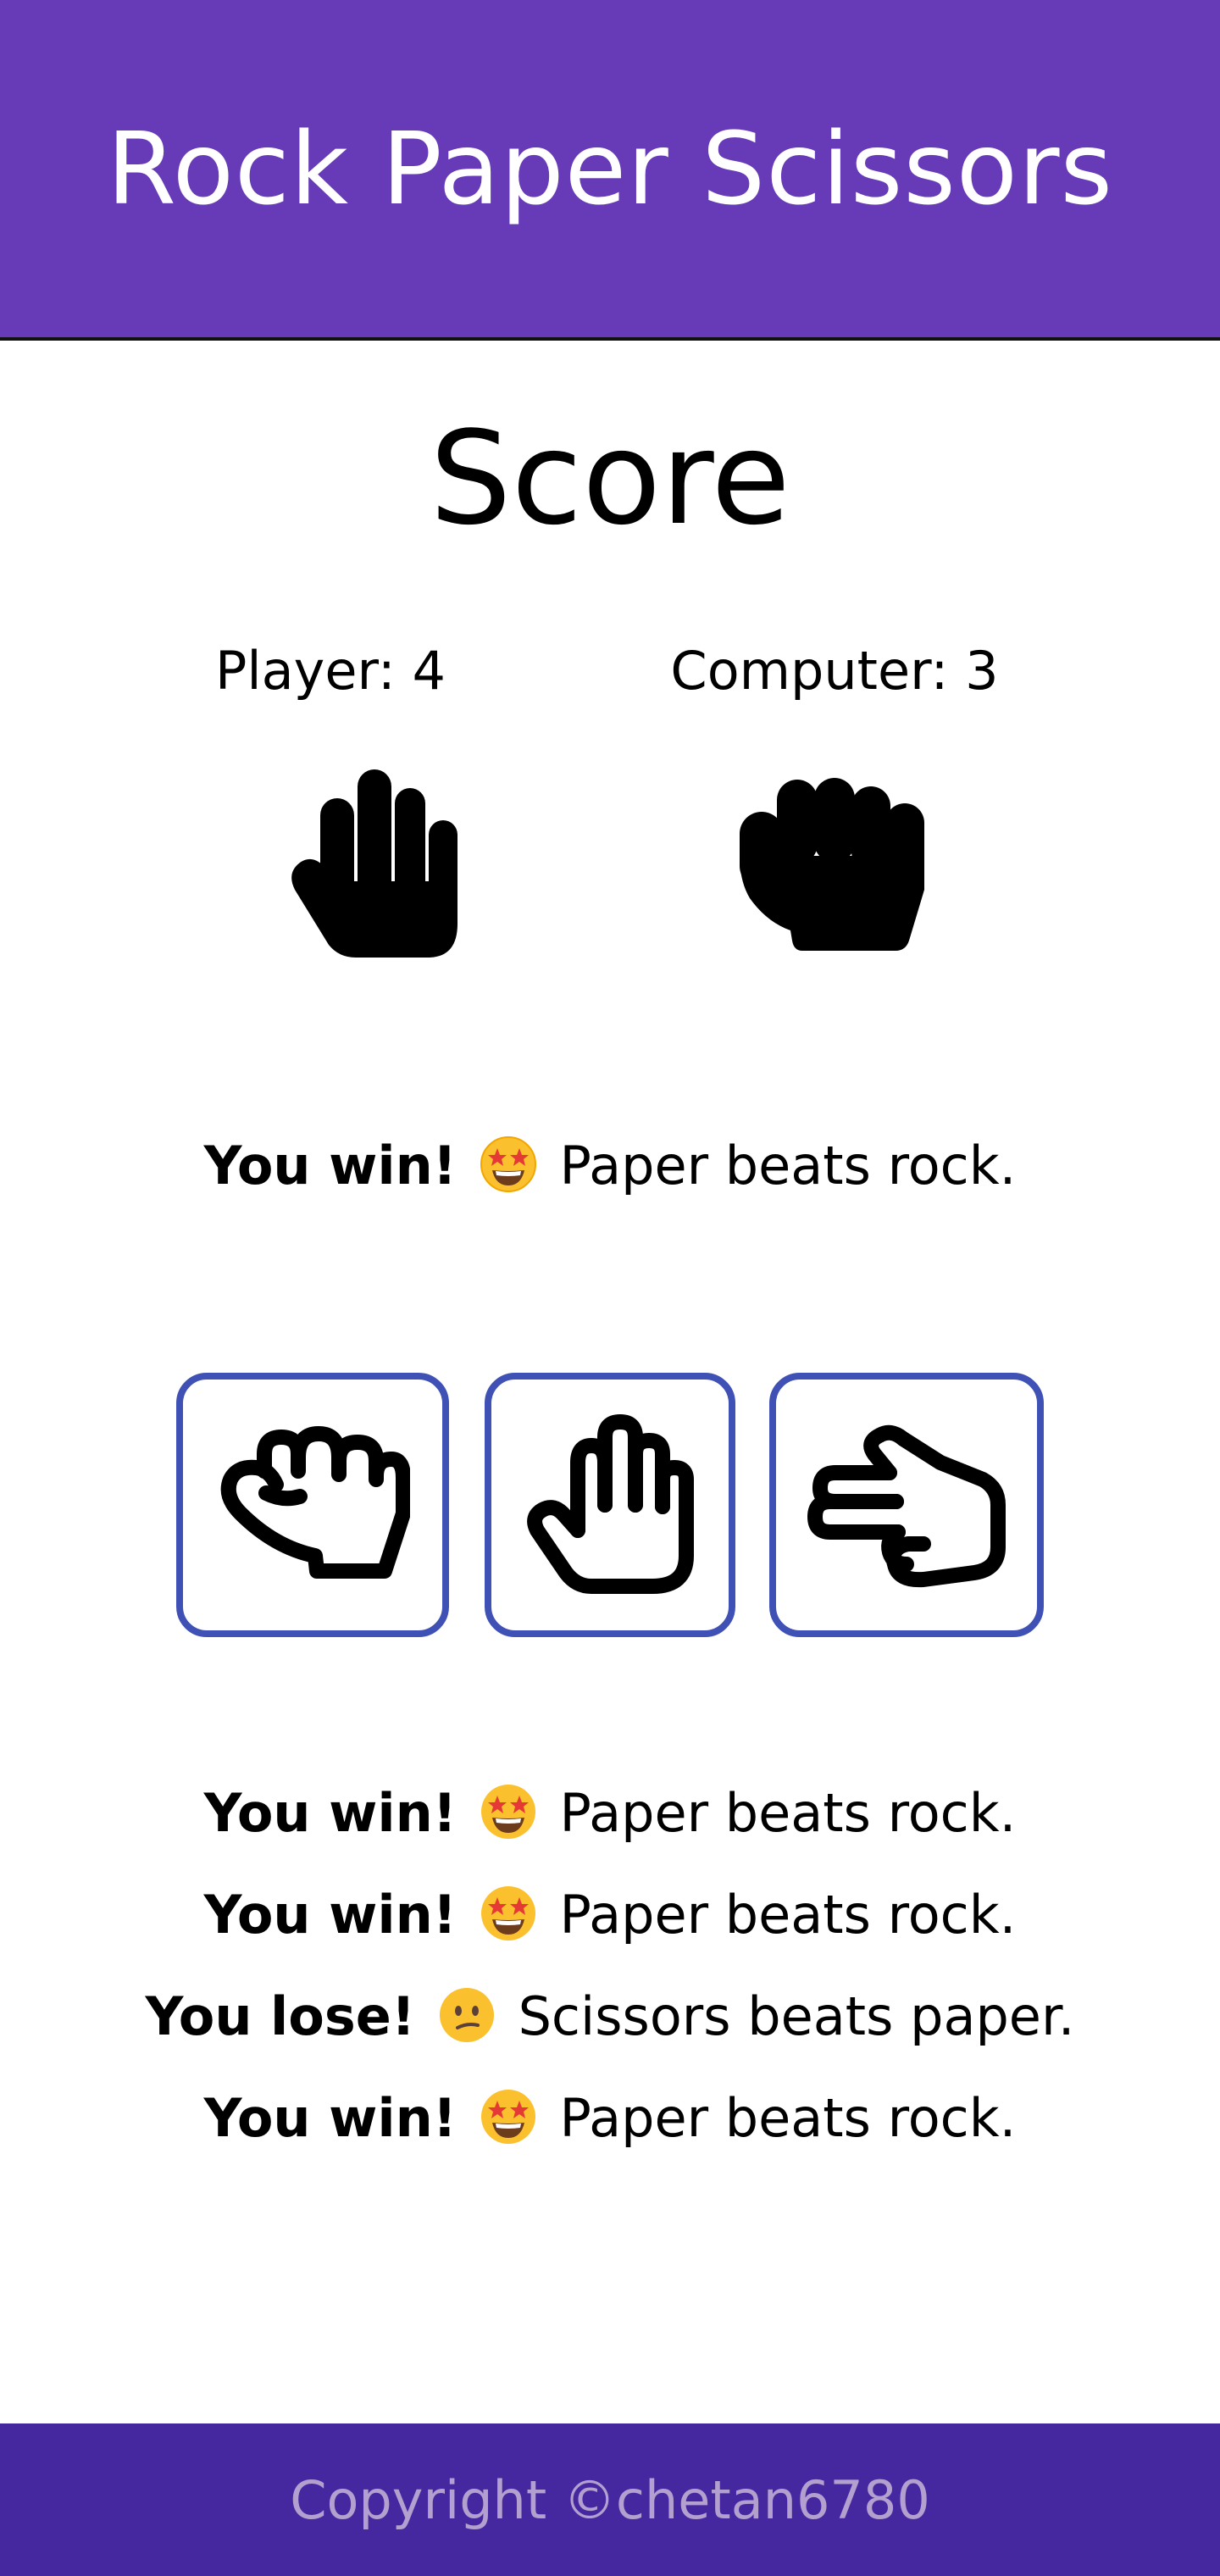 The image size is (1220, 2576). I want to click on history-item: You lose! Scissors beats paper., so click(610, 2017).